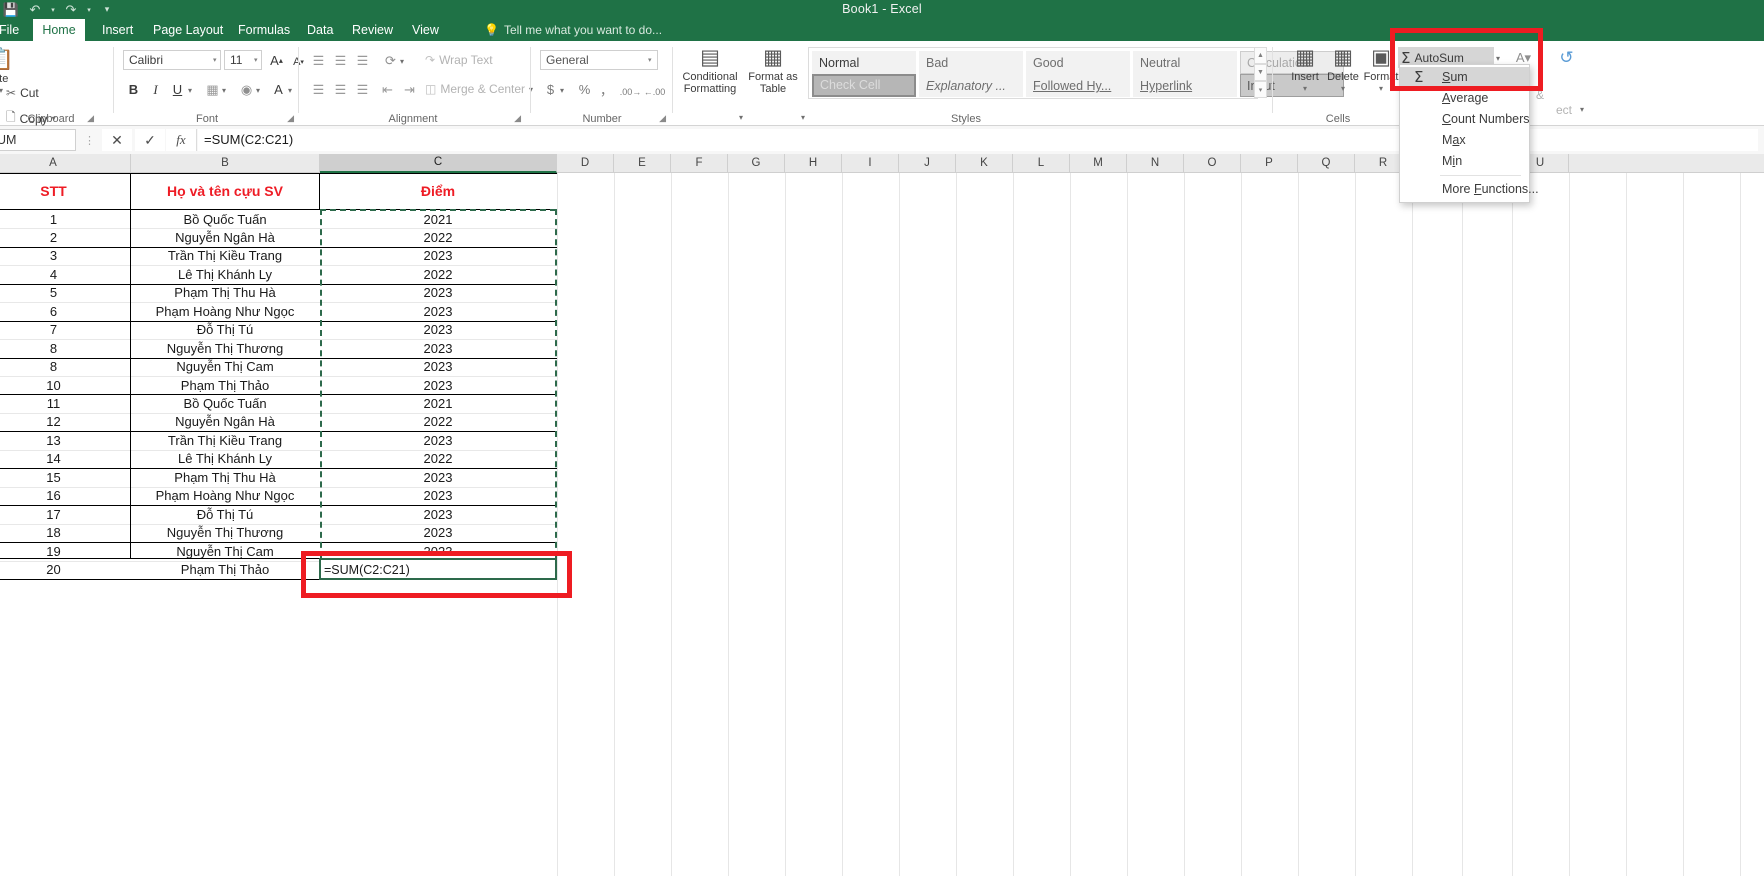 The image size is (1764, 876). What do you see at coordinates (181, 140) in the screenshot?
I see `fx-icon: fx` at bounding box center [181, 140].